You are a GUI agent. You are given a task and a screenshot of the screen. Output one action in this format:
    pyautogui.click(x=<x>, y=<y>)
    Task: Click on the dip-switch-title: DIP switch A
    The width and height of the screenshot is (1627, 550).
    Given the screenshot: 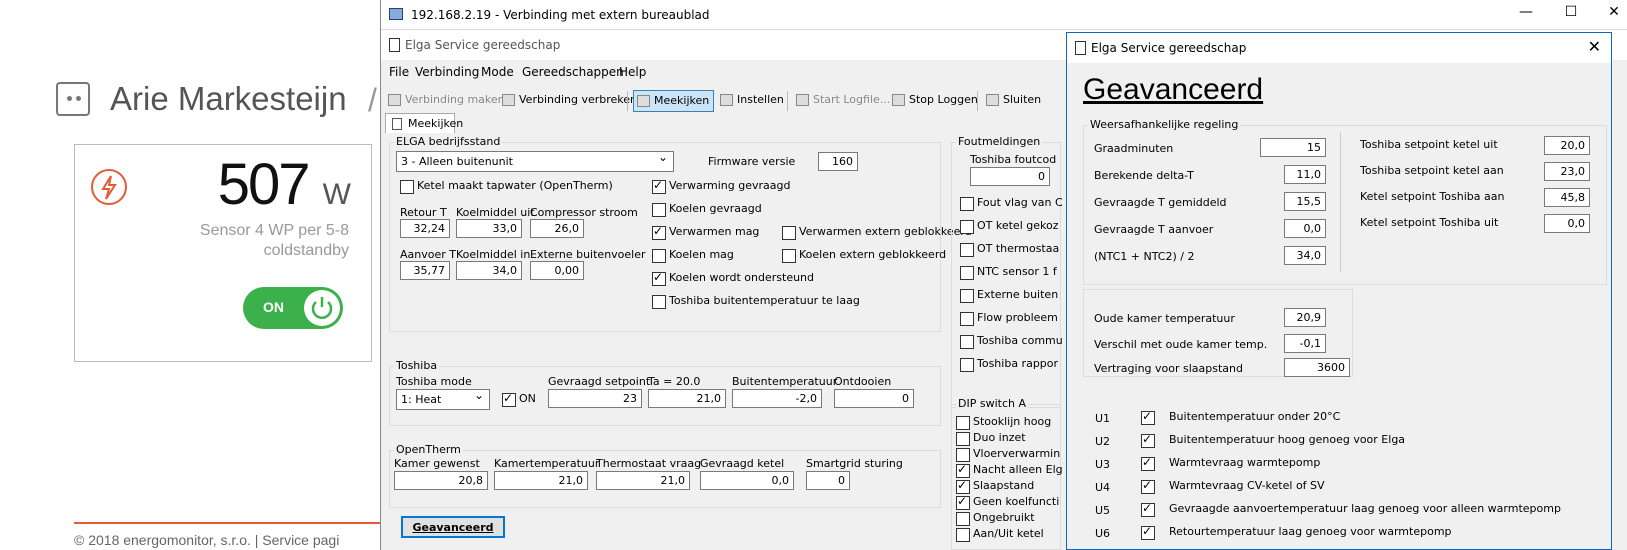 What is the action you would take?
    pyautogui.click(x=992, y=403)
    